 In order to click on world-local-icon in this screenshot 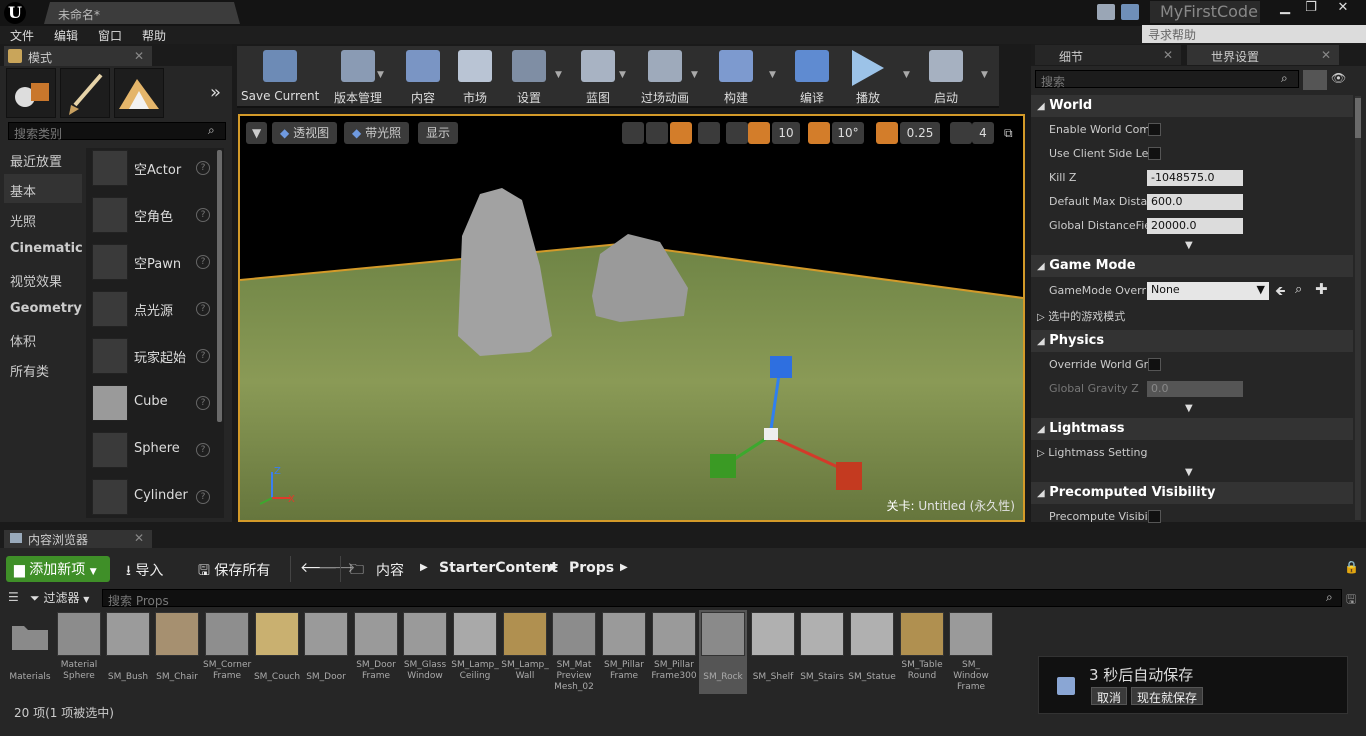, I will do `click(709, 133)`.